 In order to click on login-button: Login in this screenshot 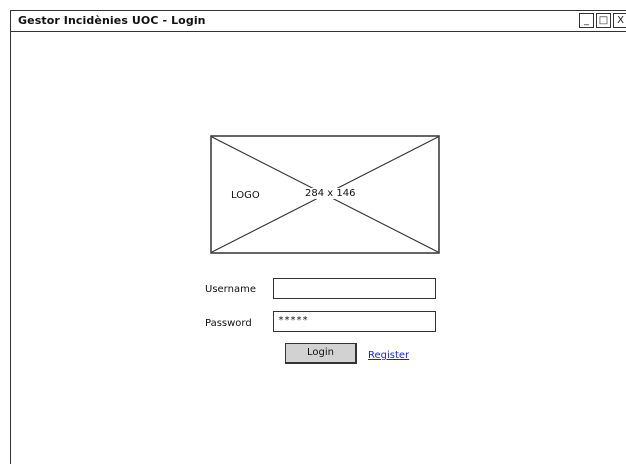, I will do `click(321, 353)`.